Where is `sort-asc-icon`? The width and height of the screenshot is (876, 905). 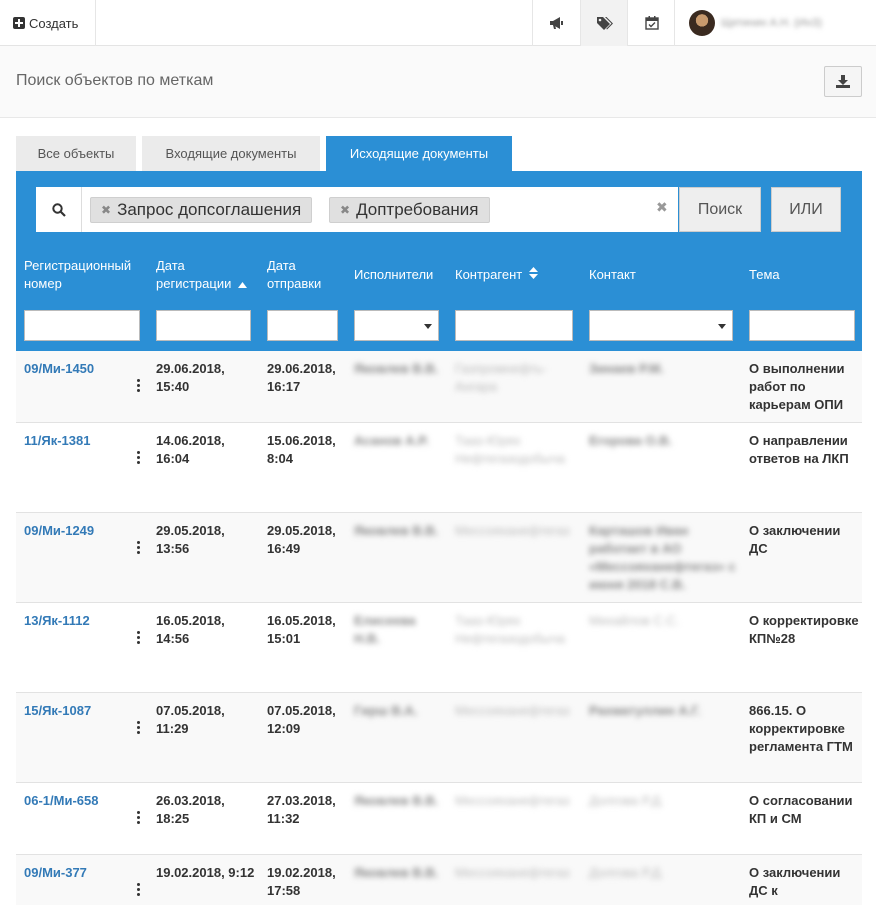
sort-asc-icon is located at coordinates (242, 285).